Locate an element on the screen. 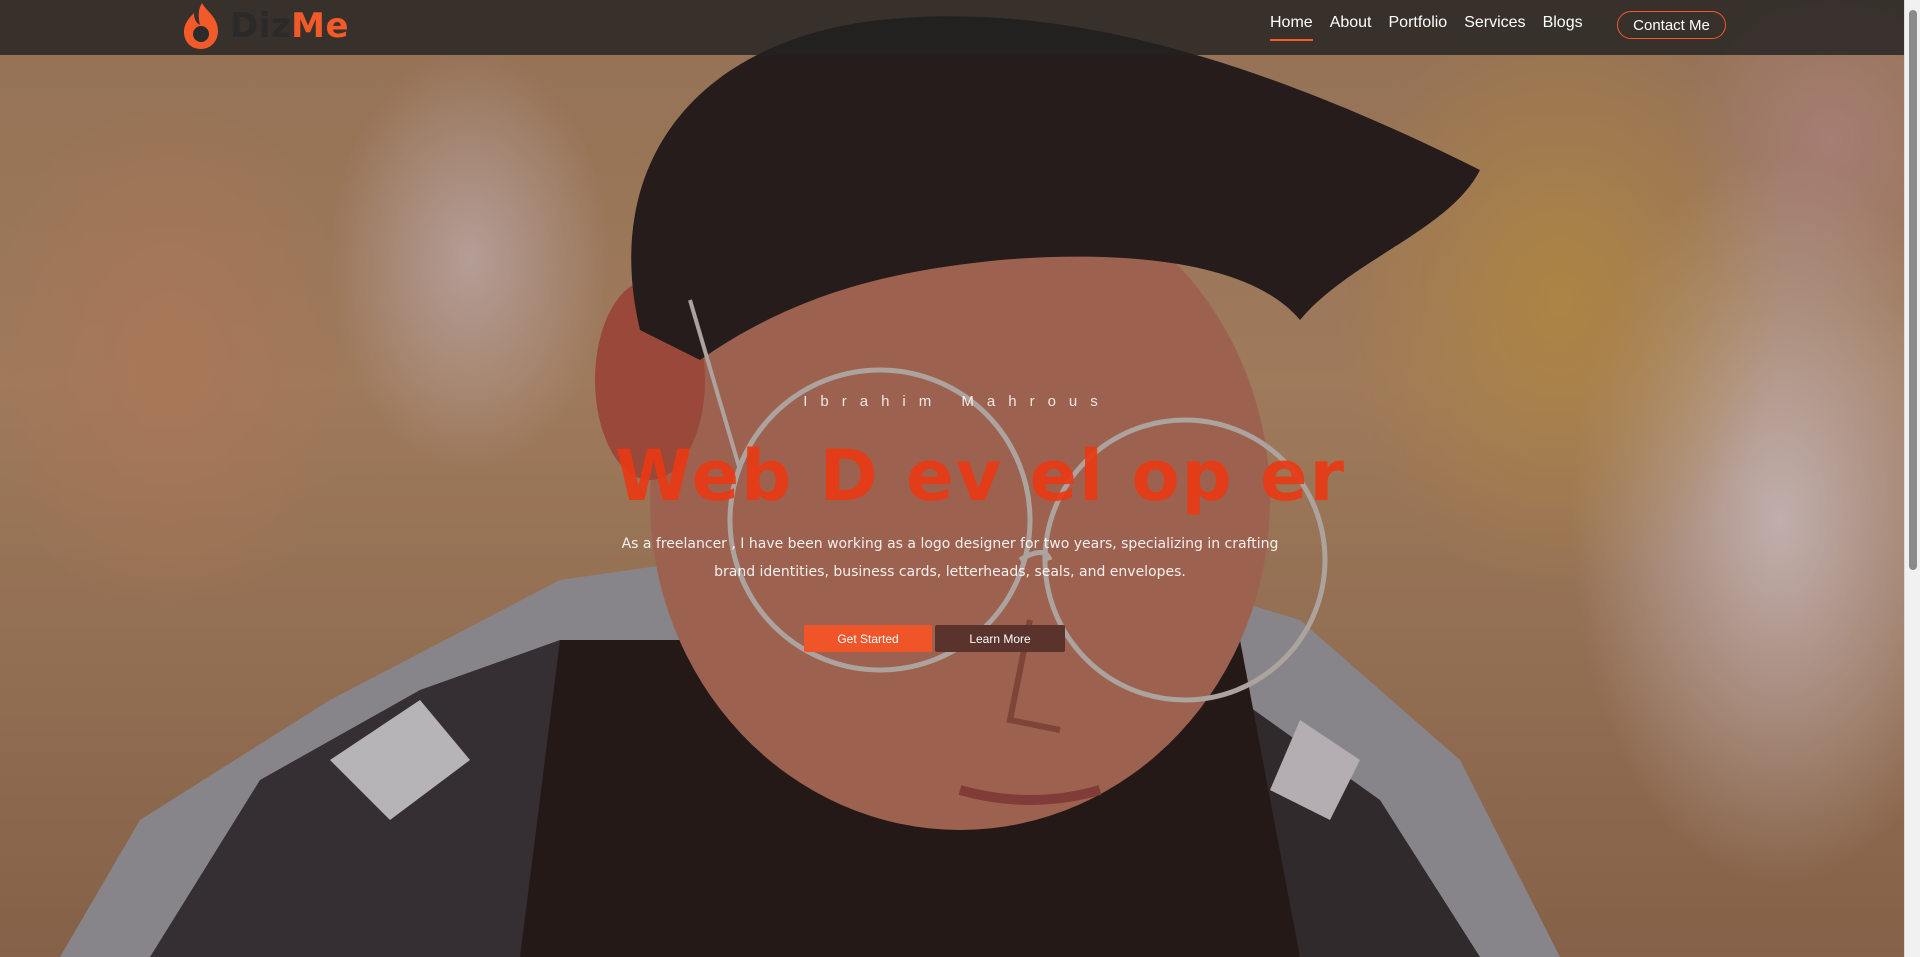 The width and height of the screenshot is (1920, 957). hero-name: Ibrahim Mahrous is located at coordinates (957, 401).